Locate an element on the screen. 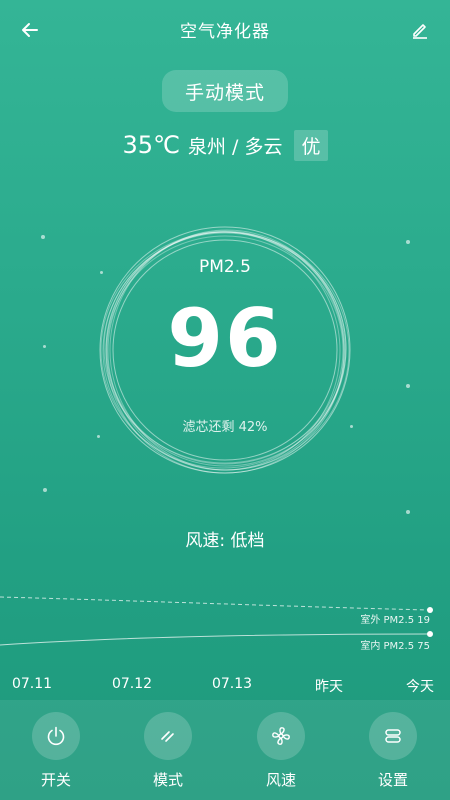 The width and height of the screenshot is (450, 800). date-axis: 07.11 07.12 07.13 昨天 今天 is located at coordinates (225, 687).